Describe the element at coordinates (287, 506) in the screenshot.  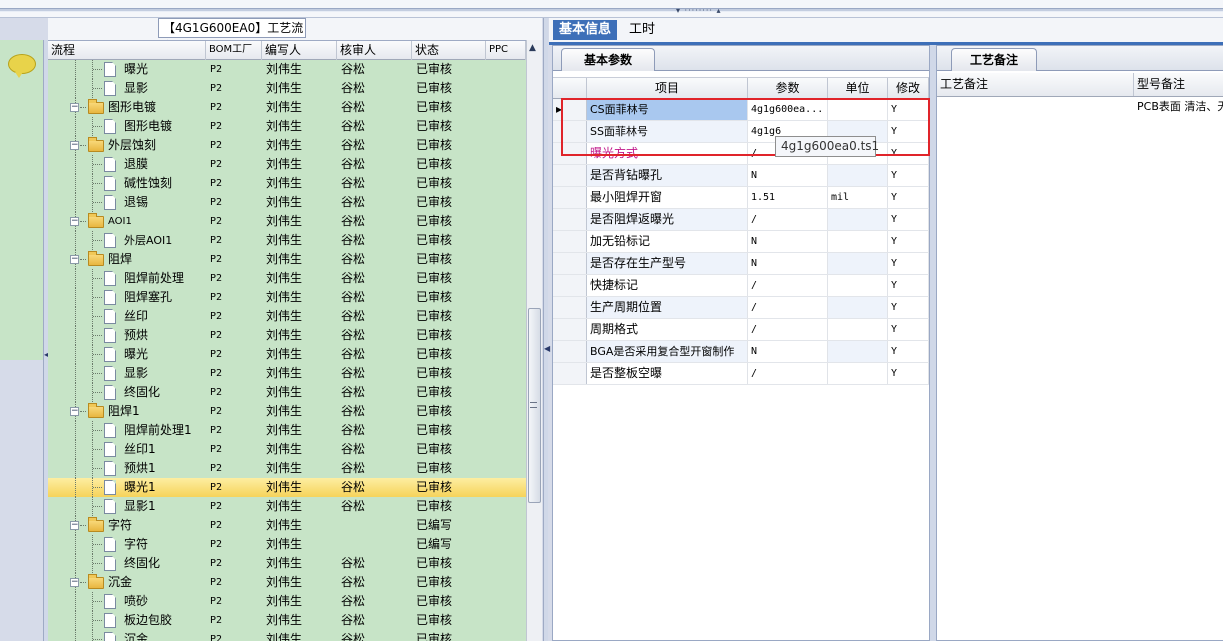
I see `tree-row: 显影1 P2 刘伟生 谷松 已审核` at that location.